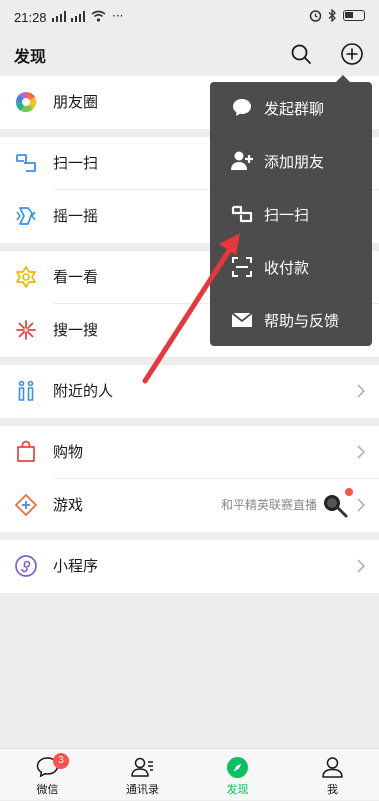  Describe the element at coordinates (26, 566) in the screenshot. I see `mini-programs-icon` at that location.